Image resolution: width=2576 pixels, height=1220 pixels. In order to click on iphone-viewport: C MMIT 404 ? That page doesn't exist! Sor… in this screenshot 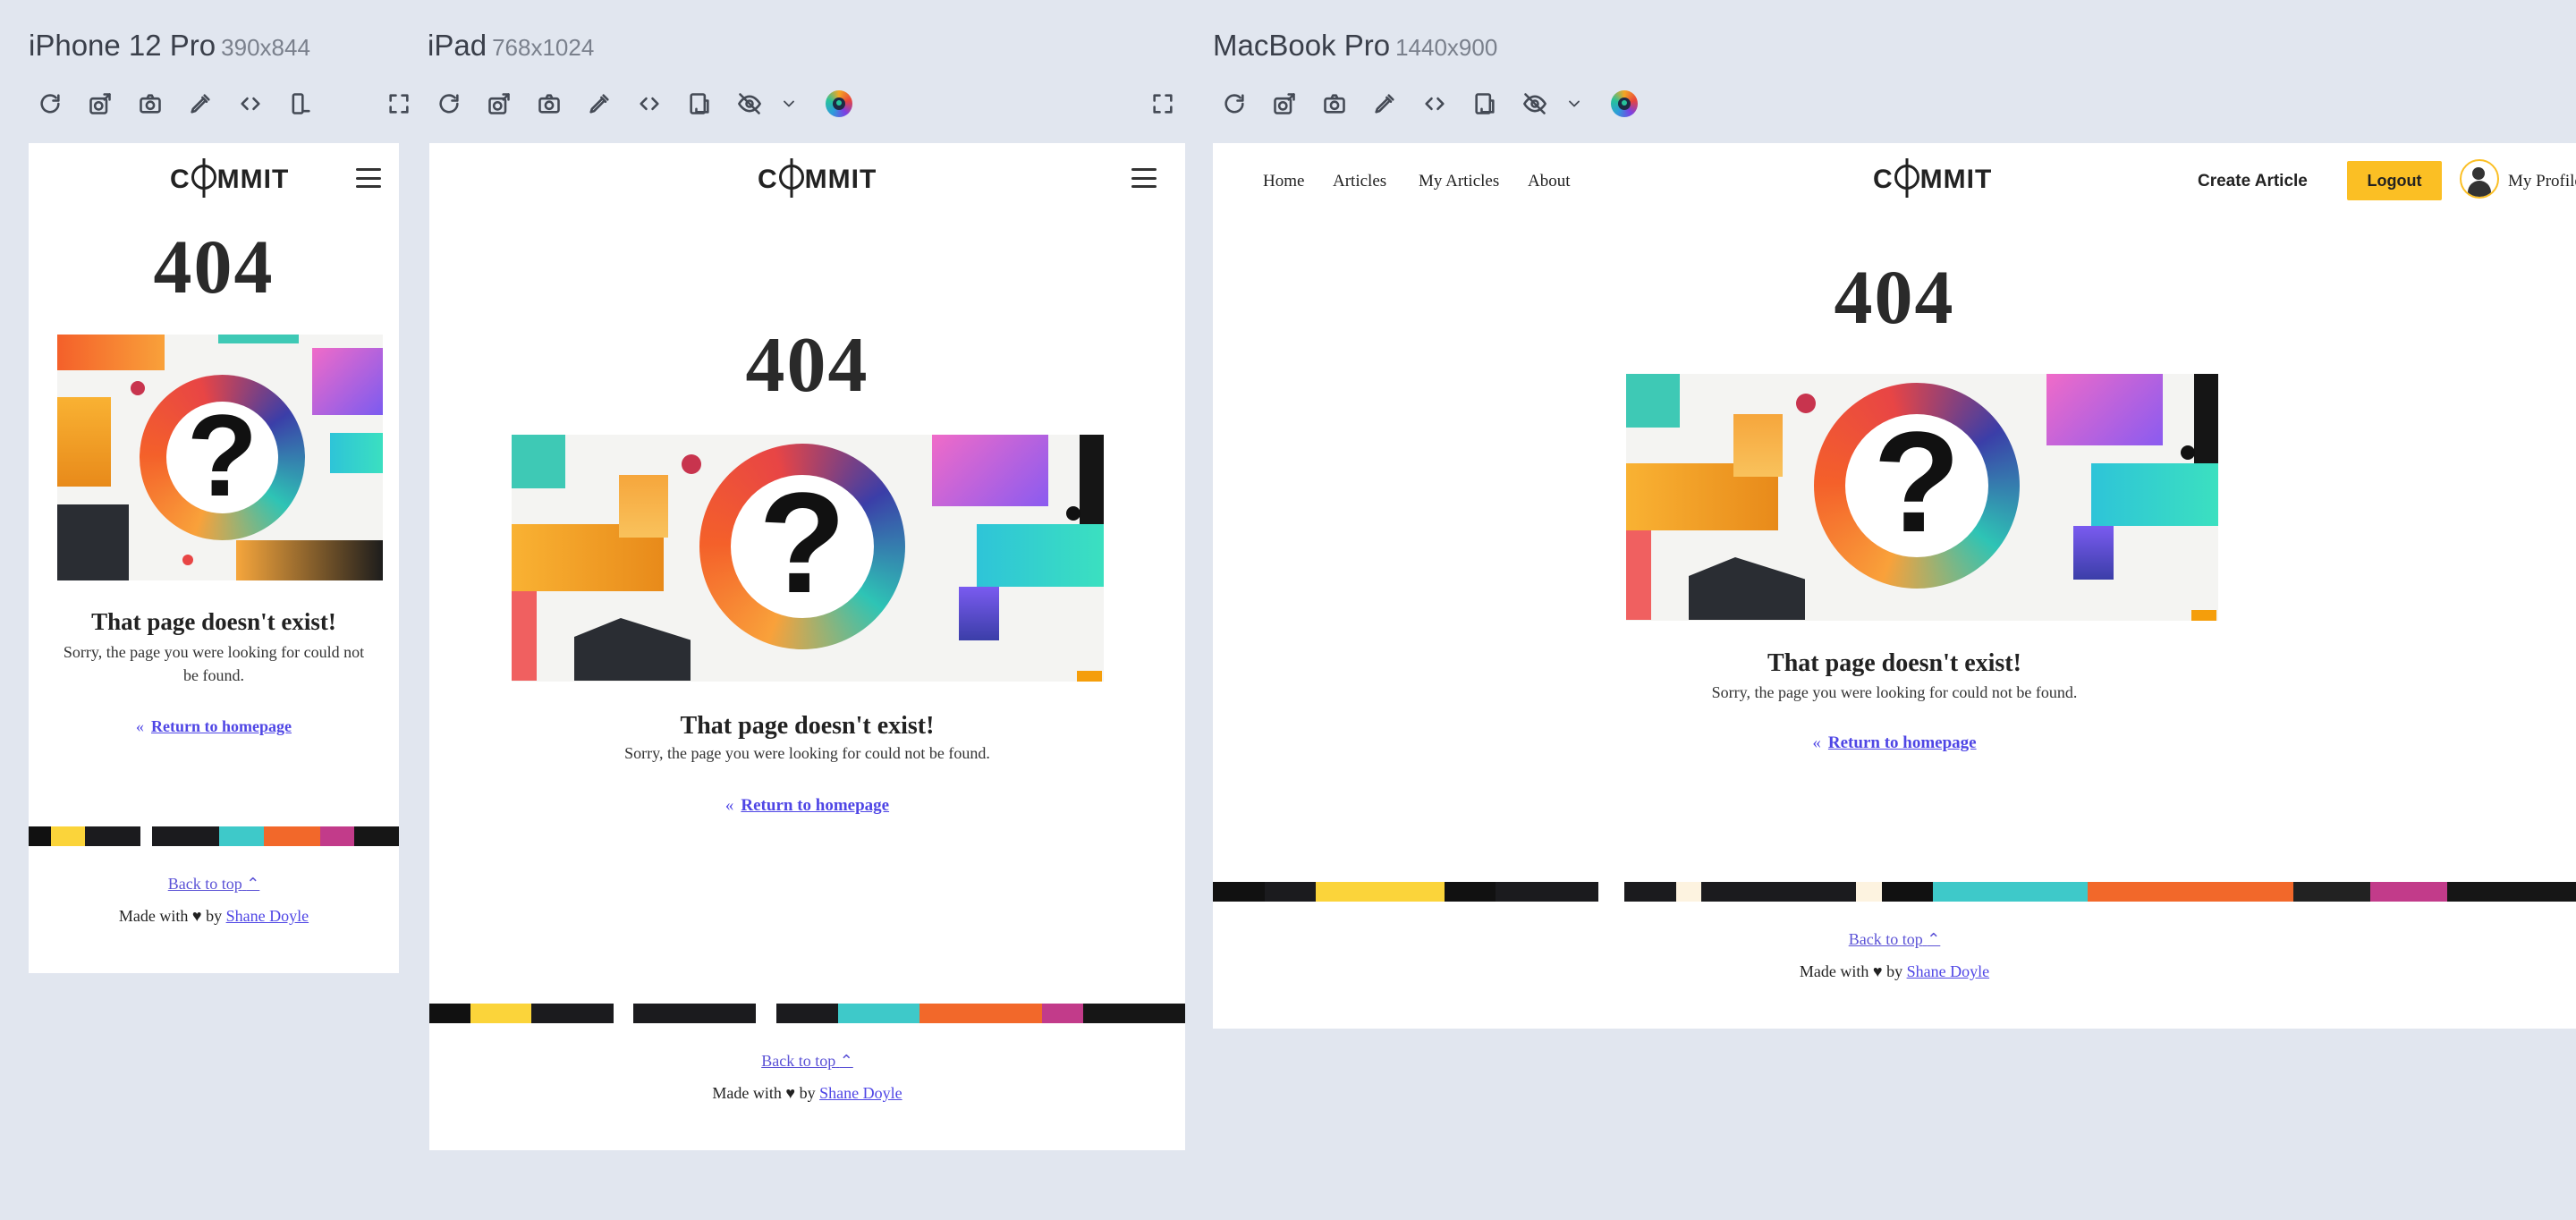, I will do `click(214, 558)`.